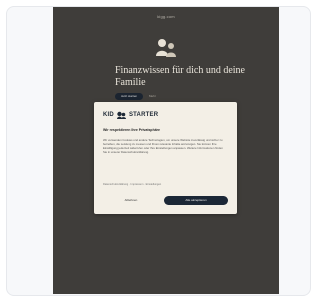  What do you see at coordinates (180, 76) in the screenshot?
I see `hero-title: Finanzwissen für dich und deine Familie` at bounding box center [180, 76].